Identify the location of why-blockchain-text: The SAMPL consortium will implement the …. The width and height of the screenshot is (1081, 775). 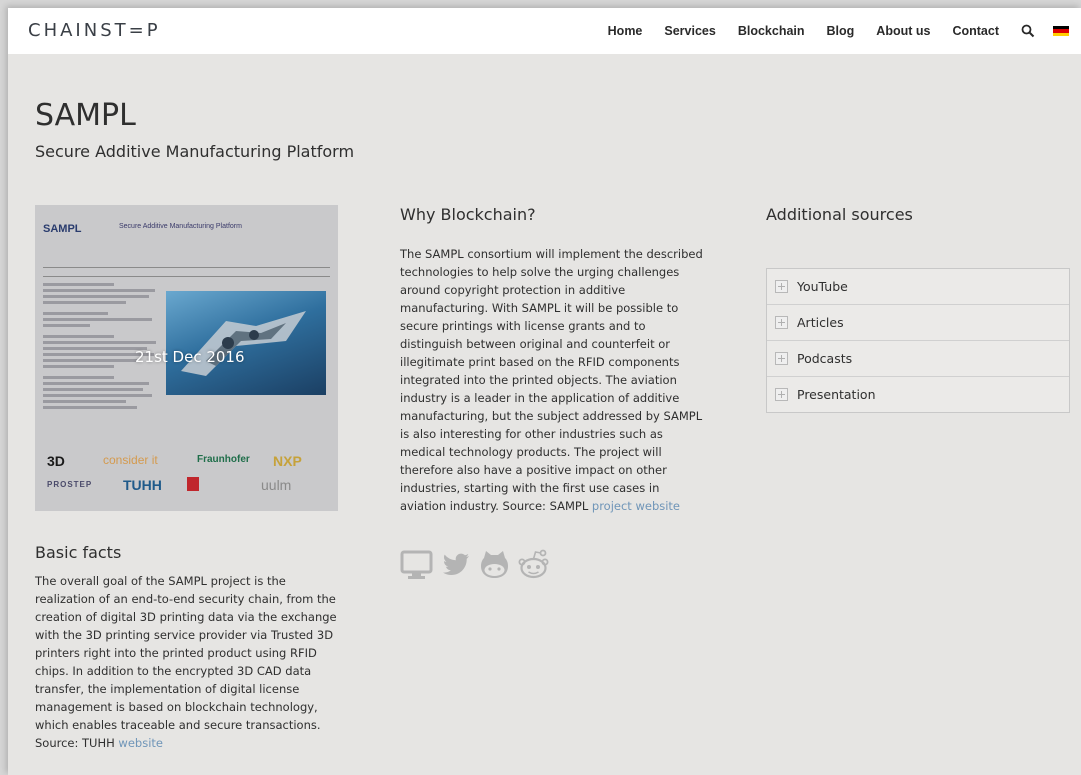
(552, 380).